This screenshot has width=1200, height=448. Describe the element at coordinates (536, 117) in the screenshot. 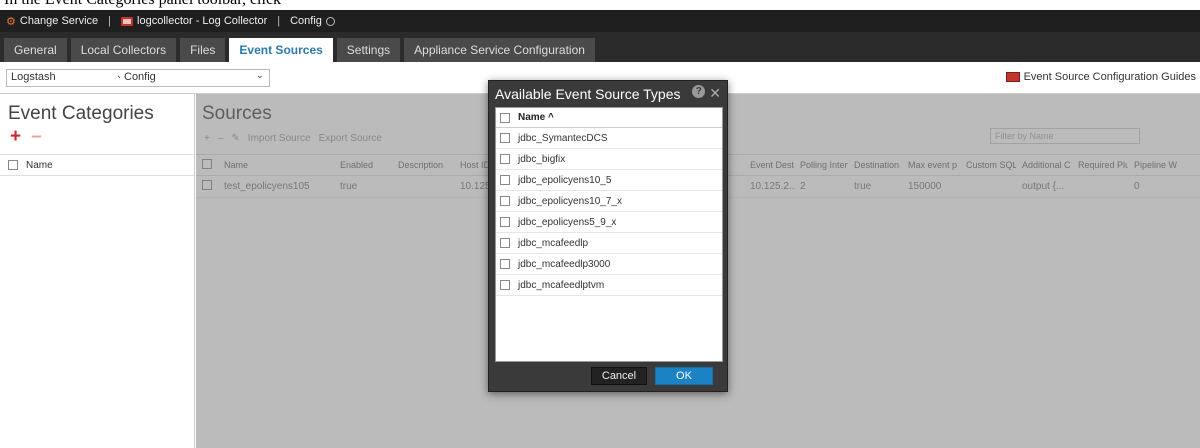

I see `column-name-sort: Name ^` at that location.